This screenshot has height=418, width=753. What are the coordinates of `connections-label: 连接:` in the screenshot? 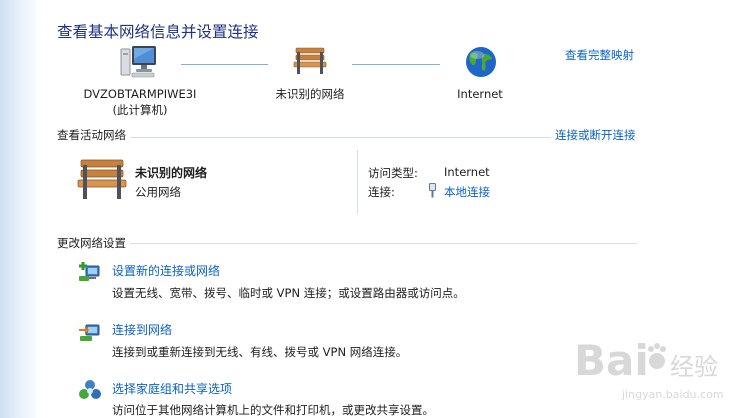 It's located at (381, 192).